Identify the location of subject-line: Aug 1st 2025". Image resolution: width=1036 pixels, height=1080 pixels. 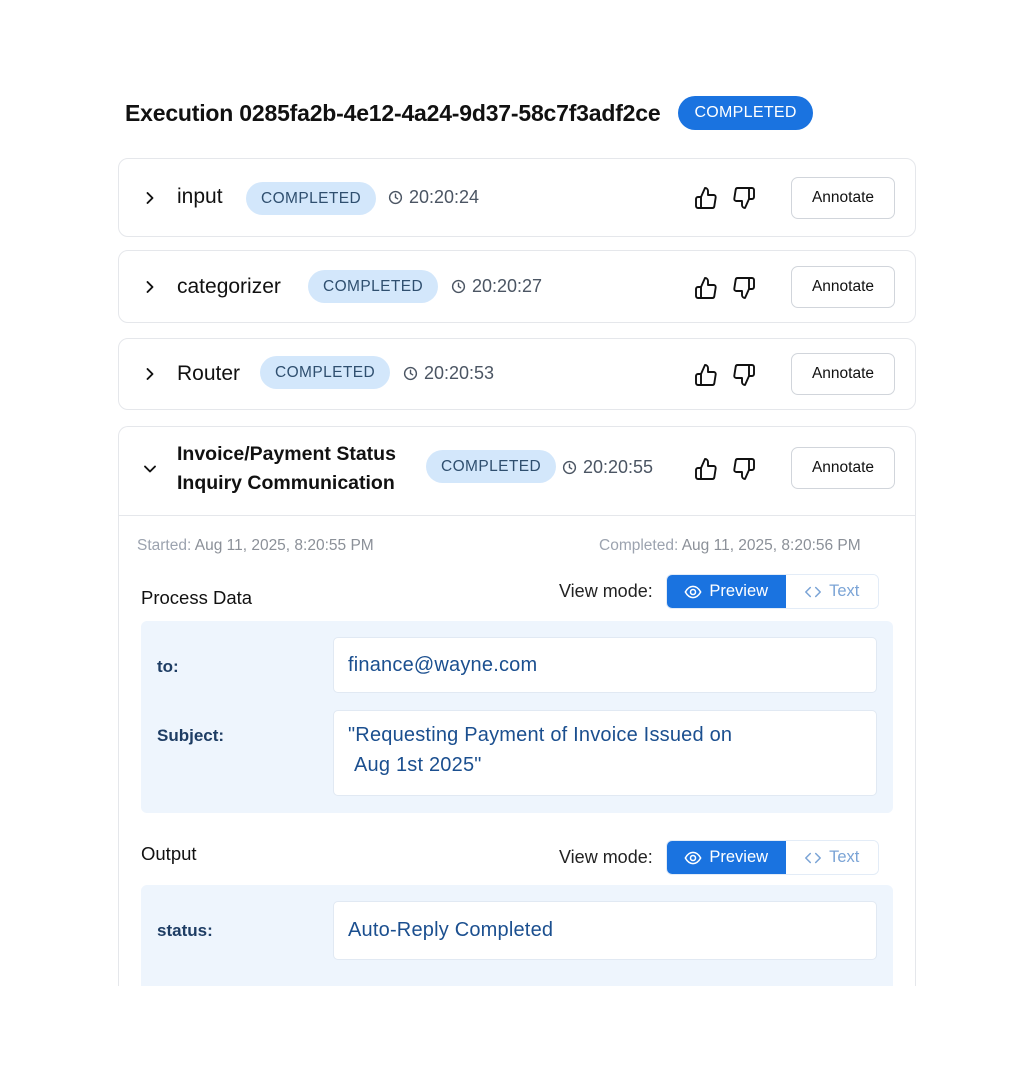
(418, 765).